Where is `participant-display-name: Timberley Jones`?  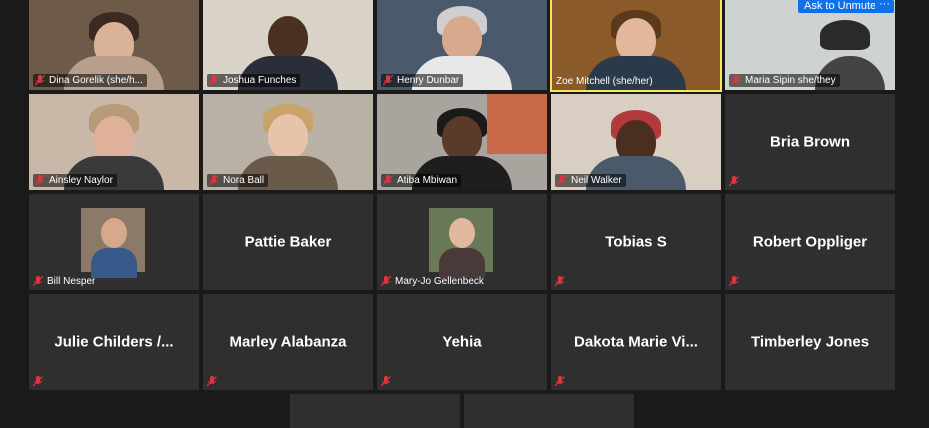
participant-display-name: Timberley Jones is located at coordinates (810, 342).